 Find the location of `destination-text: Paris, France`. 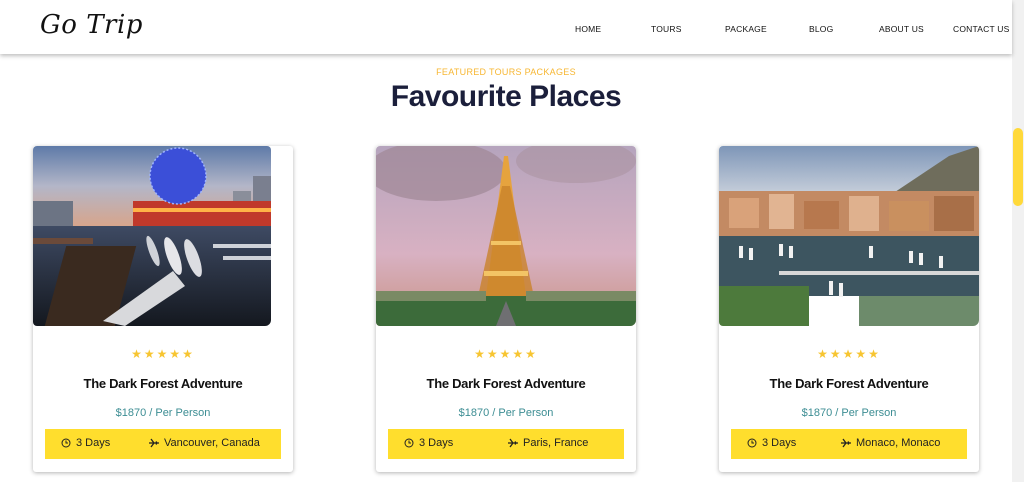

destination-text: Paris, France is located at coordinates (556, 443).